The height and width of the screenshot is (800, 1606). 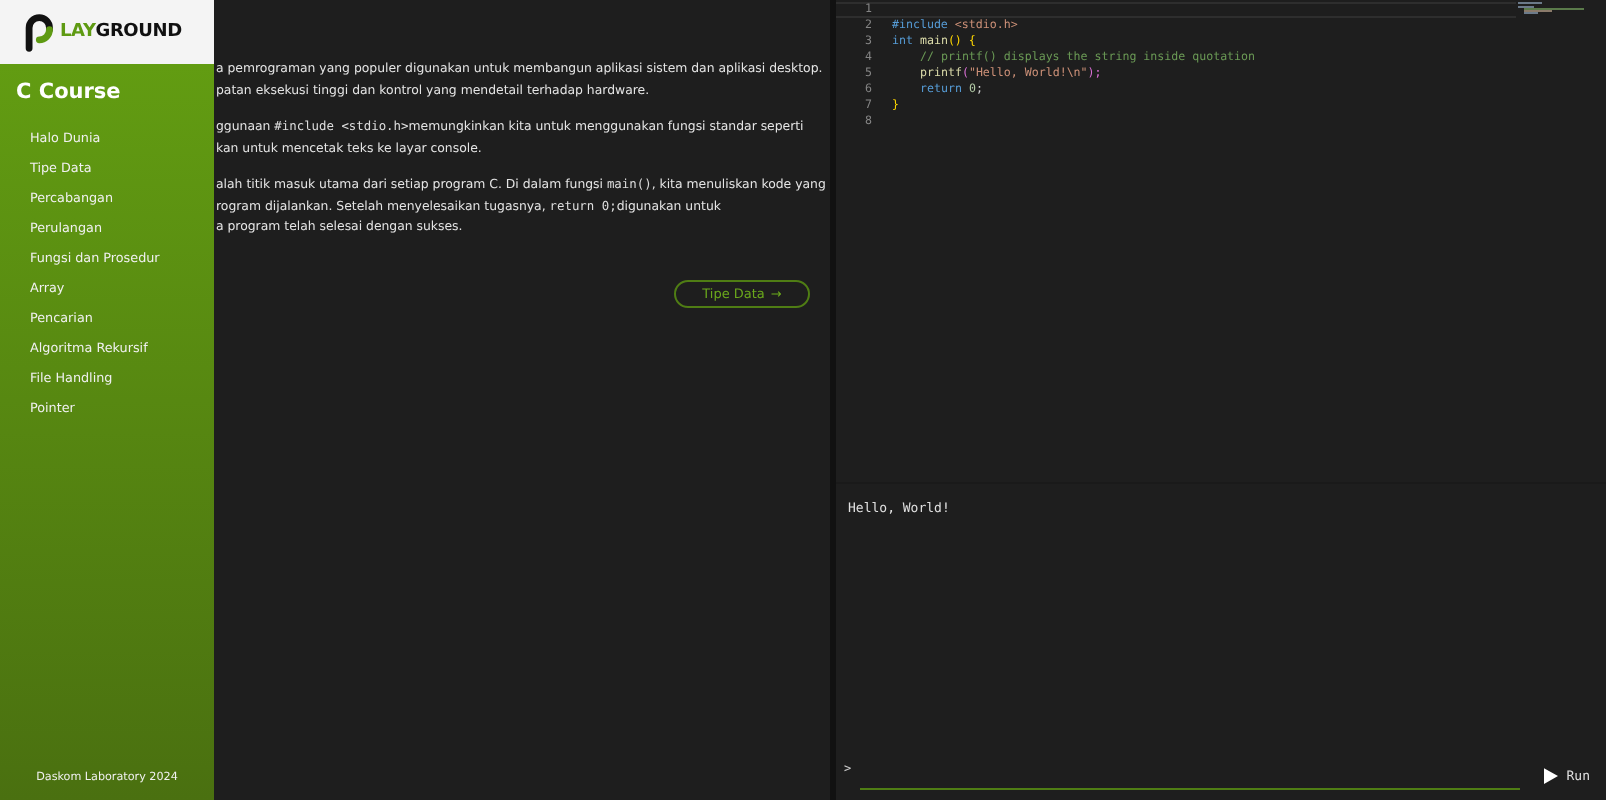 I want to click on course-title: C Course, so click(x=68, y=93).